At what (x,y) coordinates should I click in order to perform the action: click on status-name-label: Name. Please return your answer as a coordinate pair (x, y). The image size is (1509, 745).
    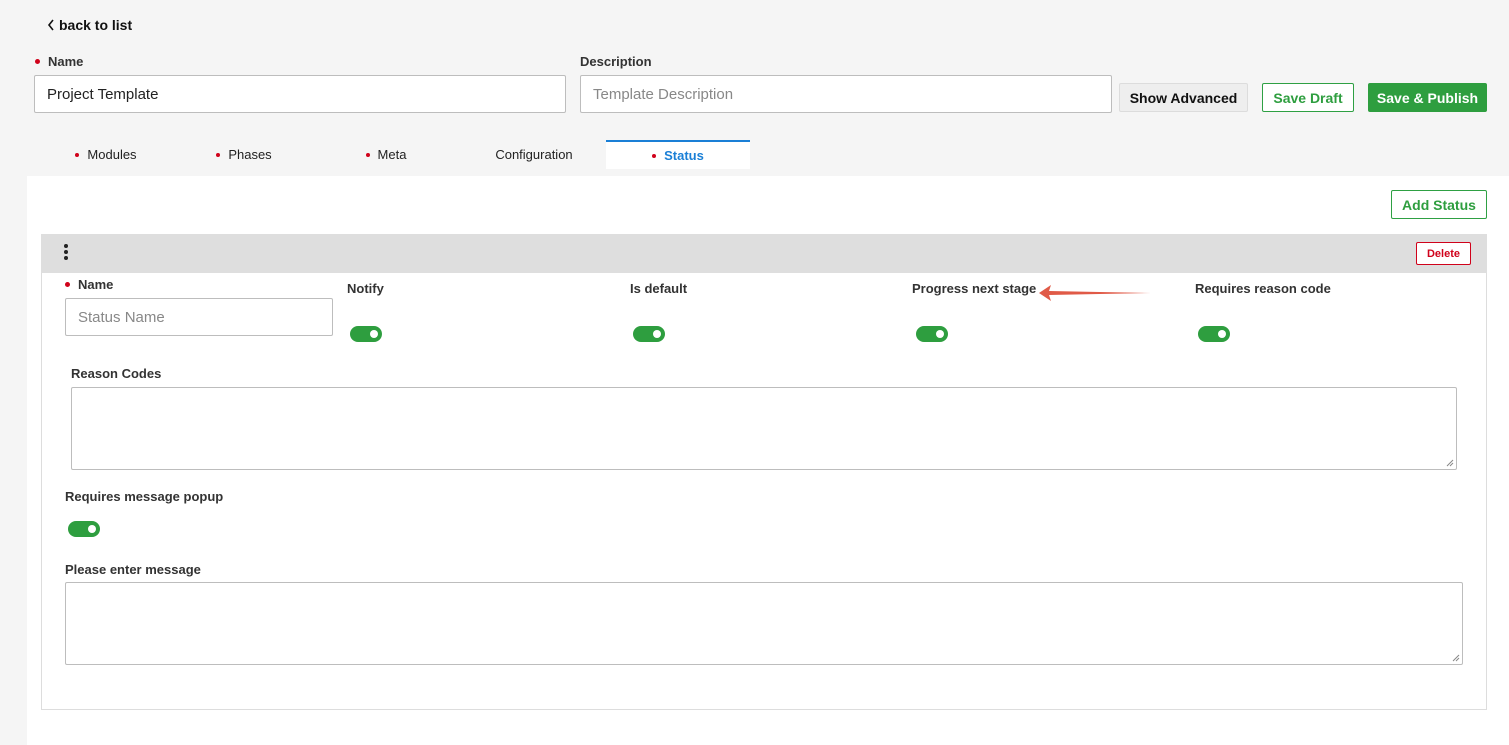
    Looking at the image, I should click on (89, 284).